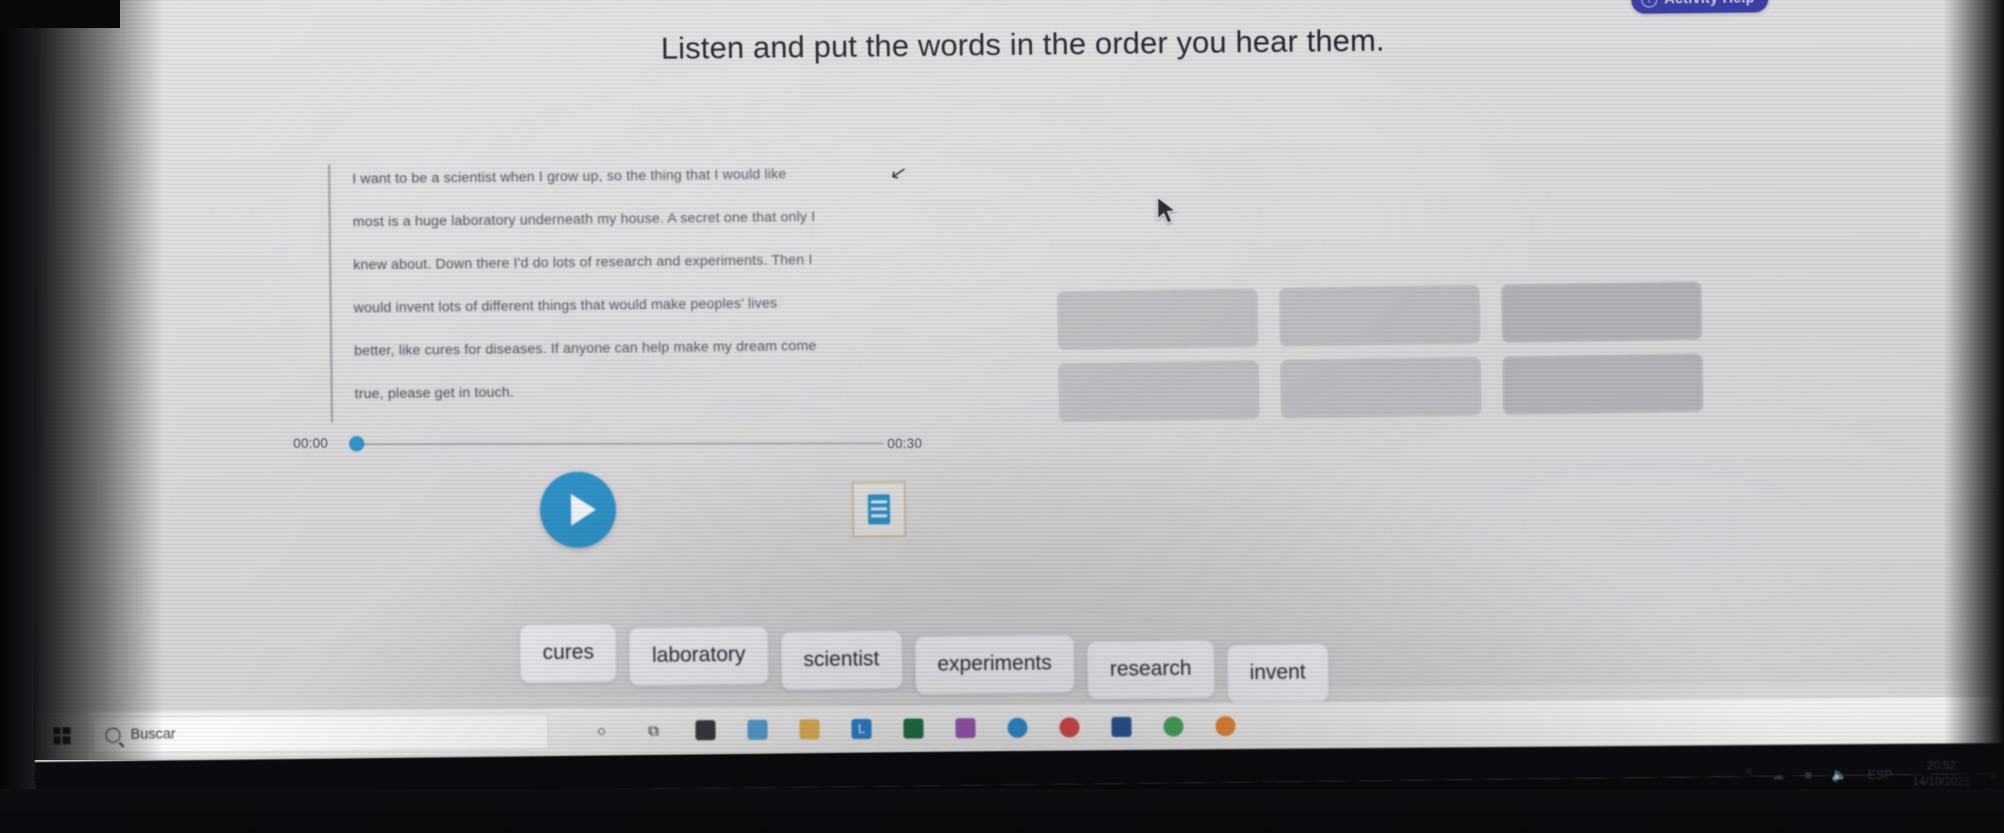  I want to click on clock: 20:52 14/10/2025, so click(1942, 775).